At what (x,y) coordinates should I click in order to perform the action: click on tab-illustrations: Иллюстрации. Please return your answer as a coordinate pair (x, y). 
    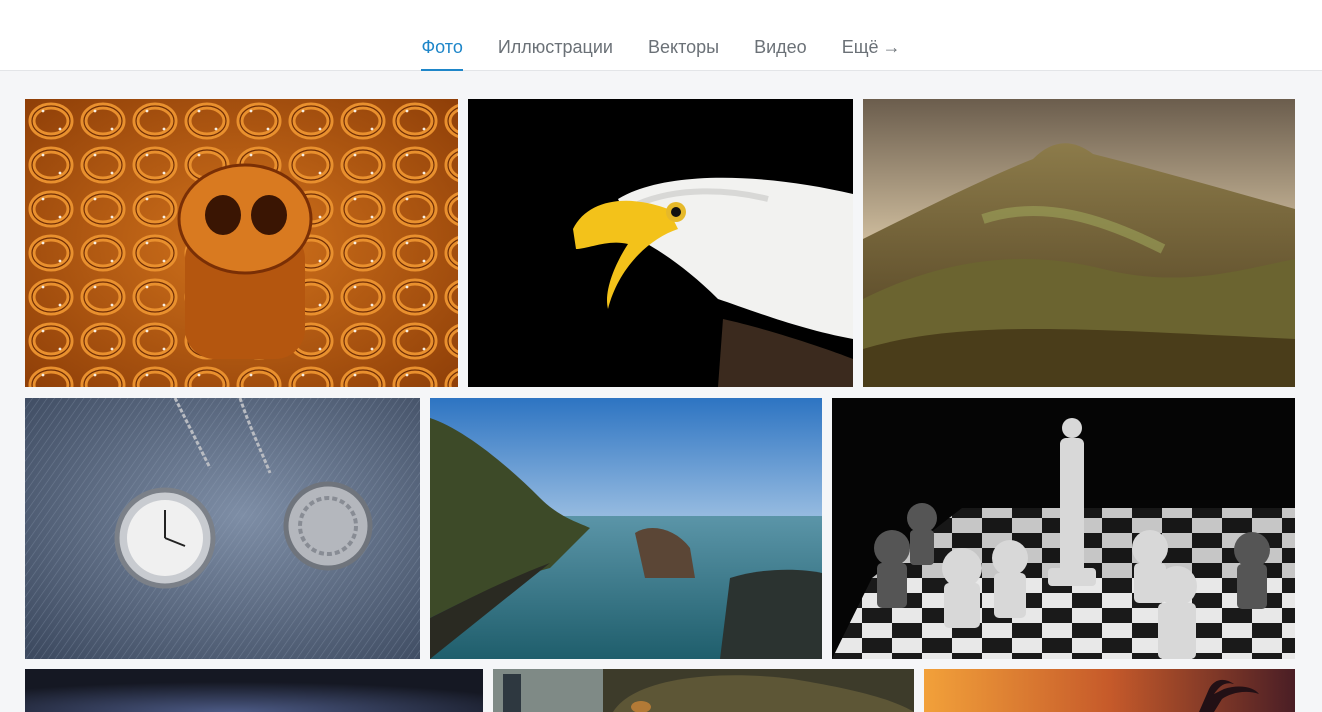
    Looking at the image, I should click on (555, 53).